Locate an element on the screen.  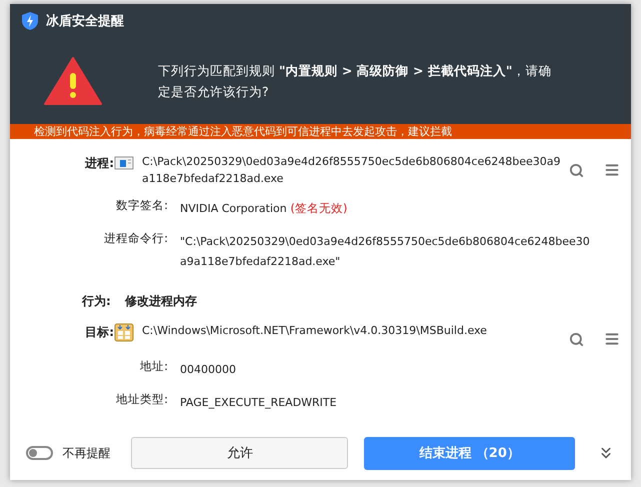
field-value: 00400000 is located at coordinates (208, 369).